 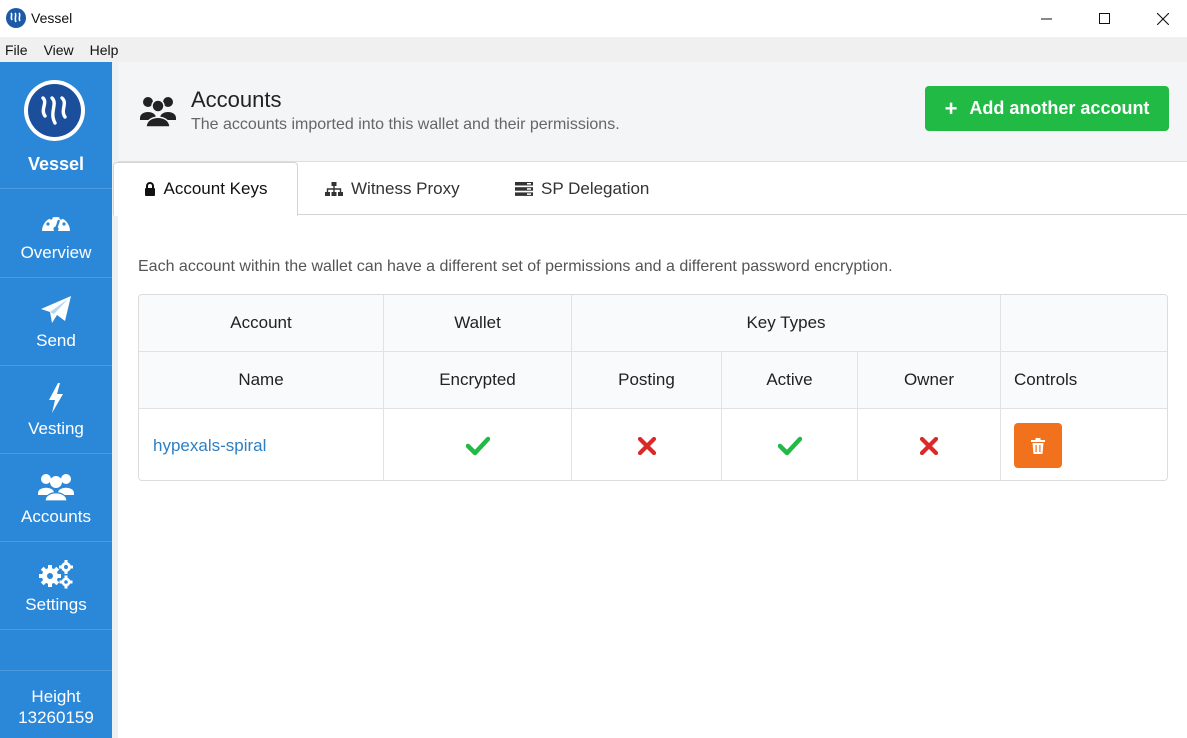 What do you see at coordinates (236, 99) in the screenshot?
I see `page-title: Accounts` at bounding box center [236, 99].